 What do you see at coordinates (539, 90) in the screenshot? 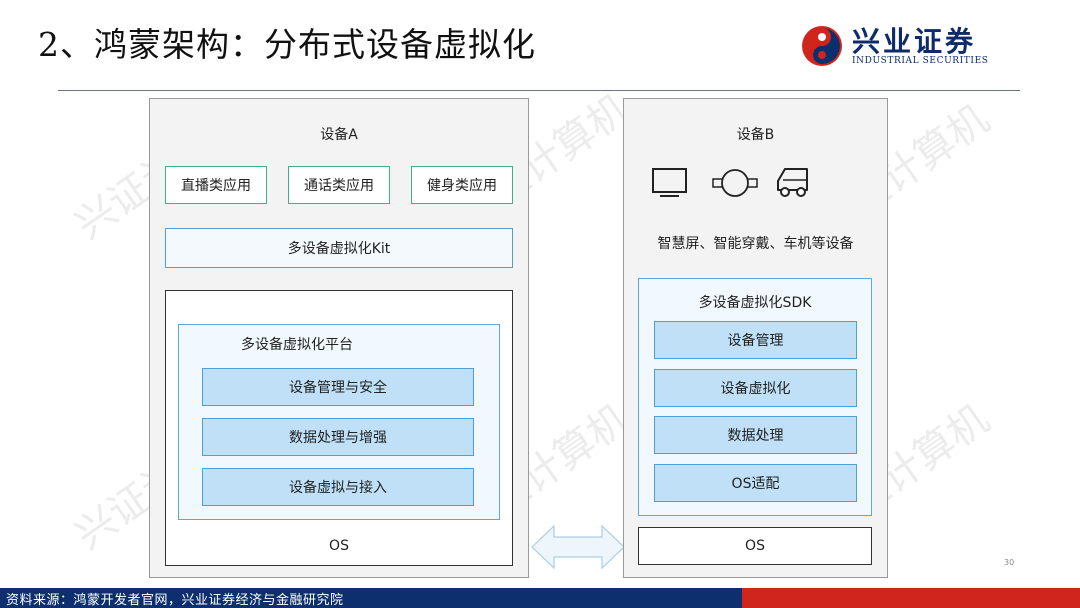
I see `header-divider` at bounding box center [539, 90].